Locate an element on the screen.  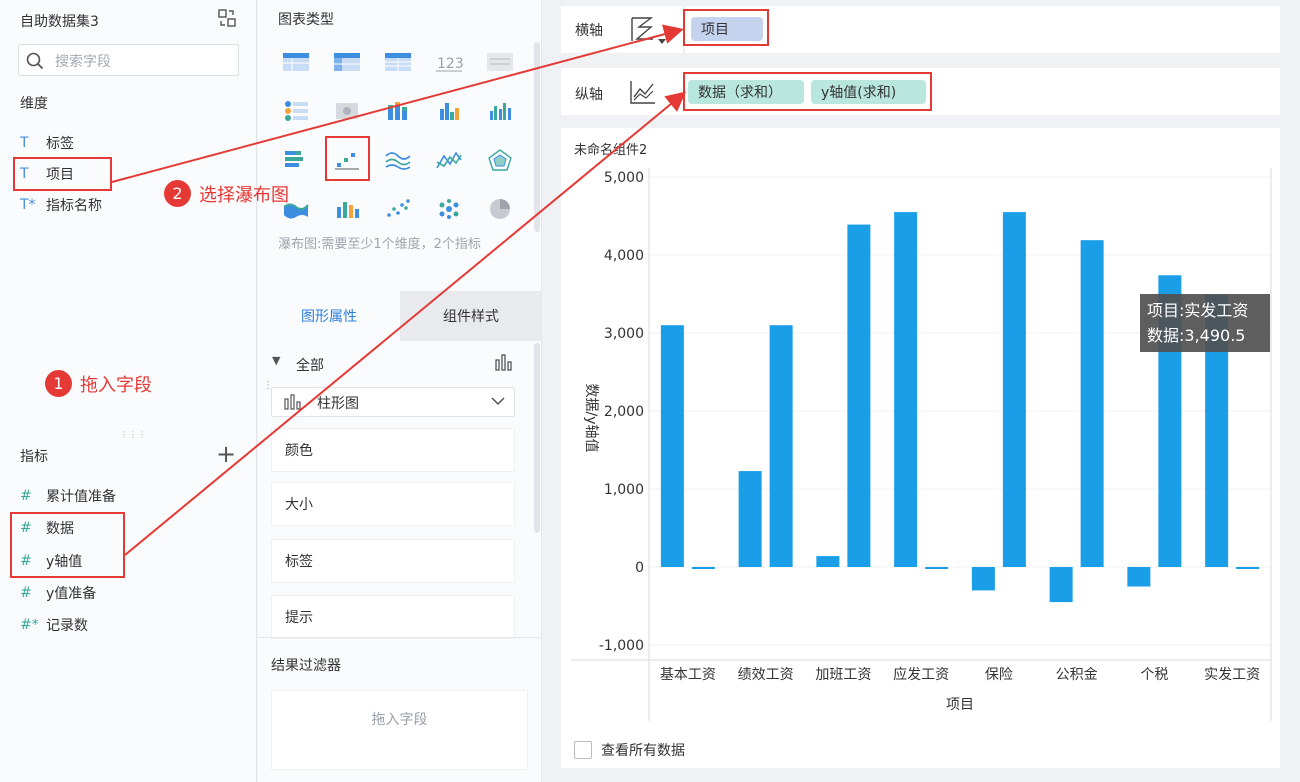
y-tick-label: 1,000 is located at coordinates (624, 490).